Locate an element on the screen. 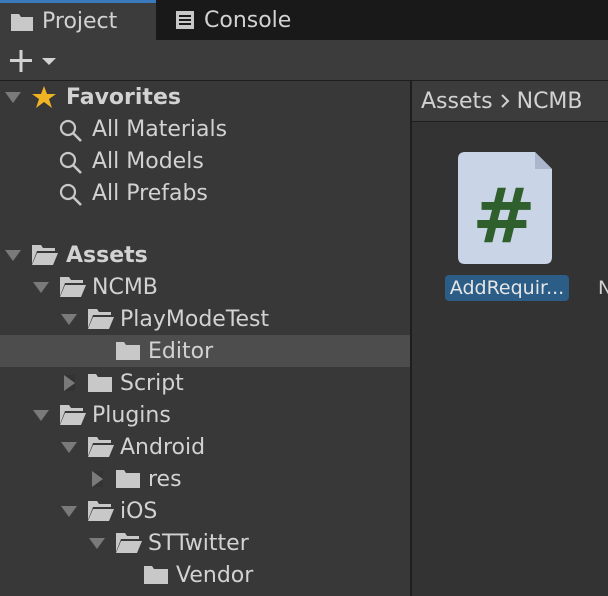 This screenshot has height=596, width=608. favorite-item: All Materials is located at coordinates (205, 129).